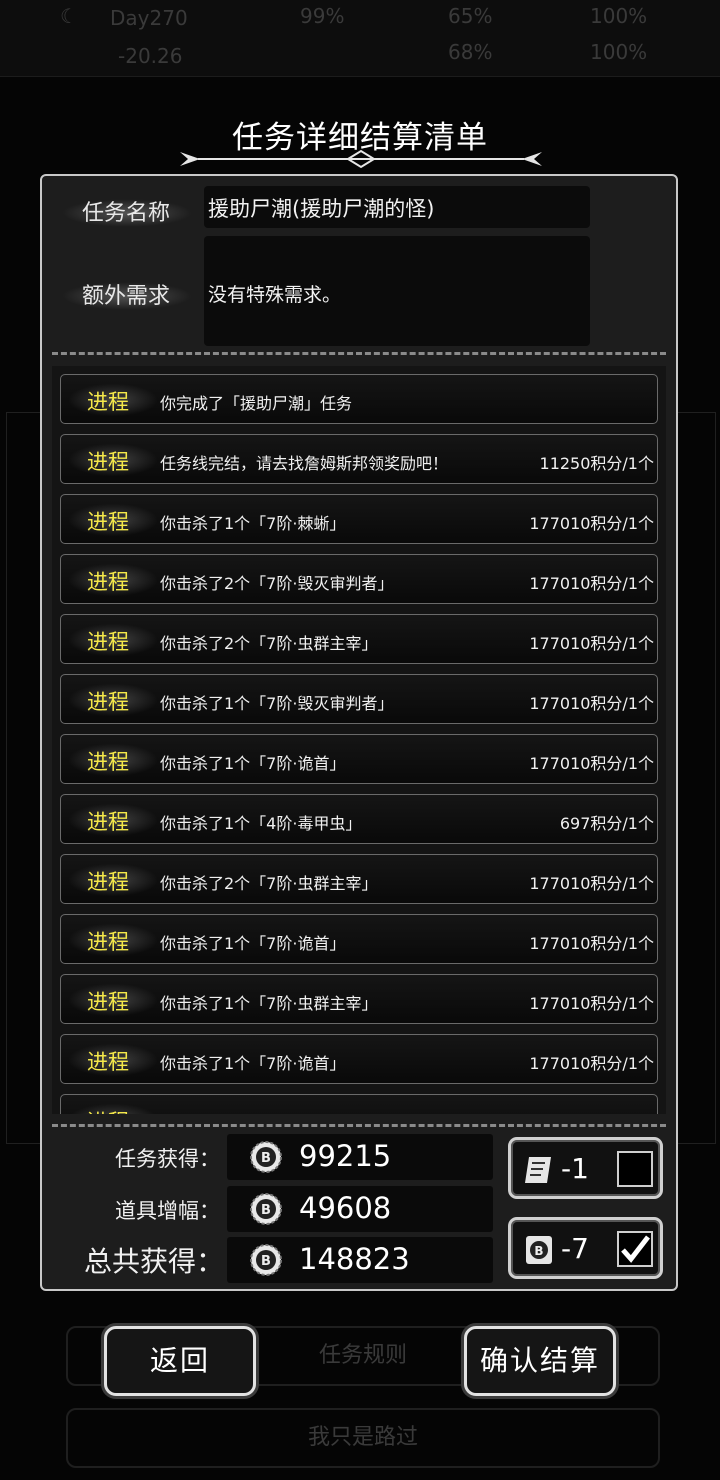  I want to click on secondary-value: -20.26, so click(150, 56).